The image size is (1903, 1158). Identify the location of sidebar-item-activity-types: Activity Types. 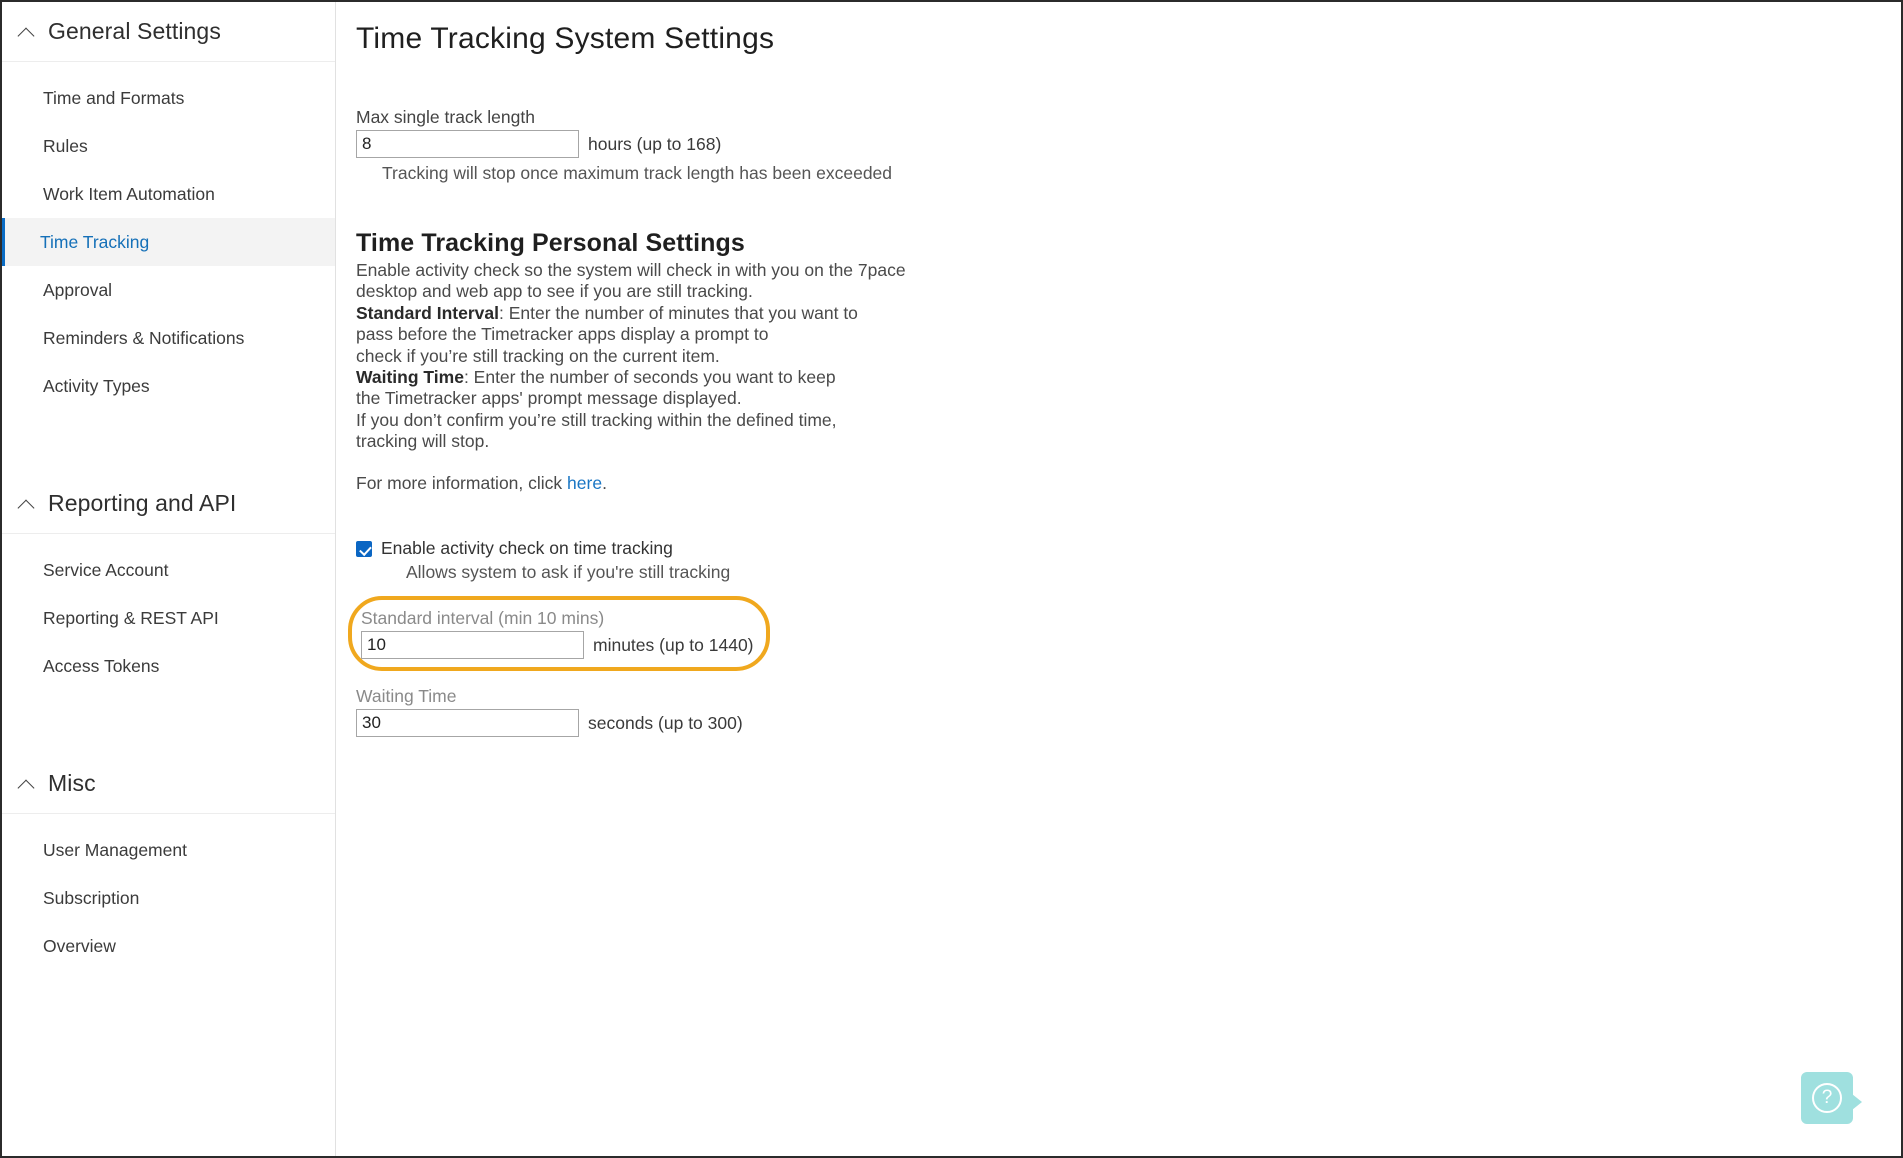
(168, 386).